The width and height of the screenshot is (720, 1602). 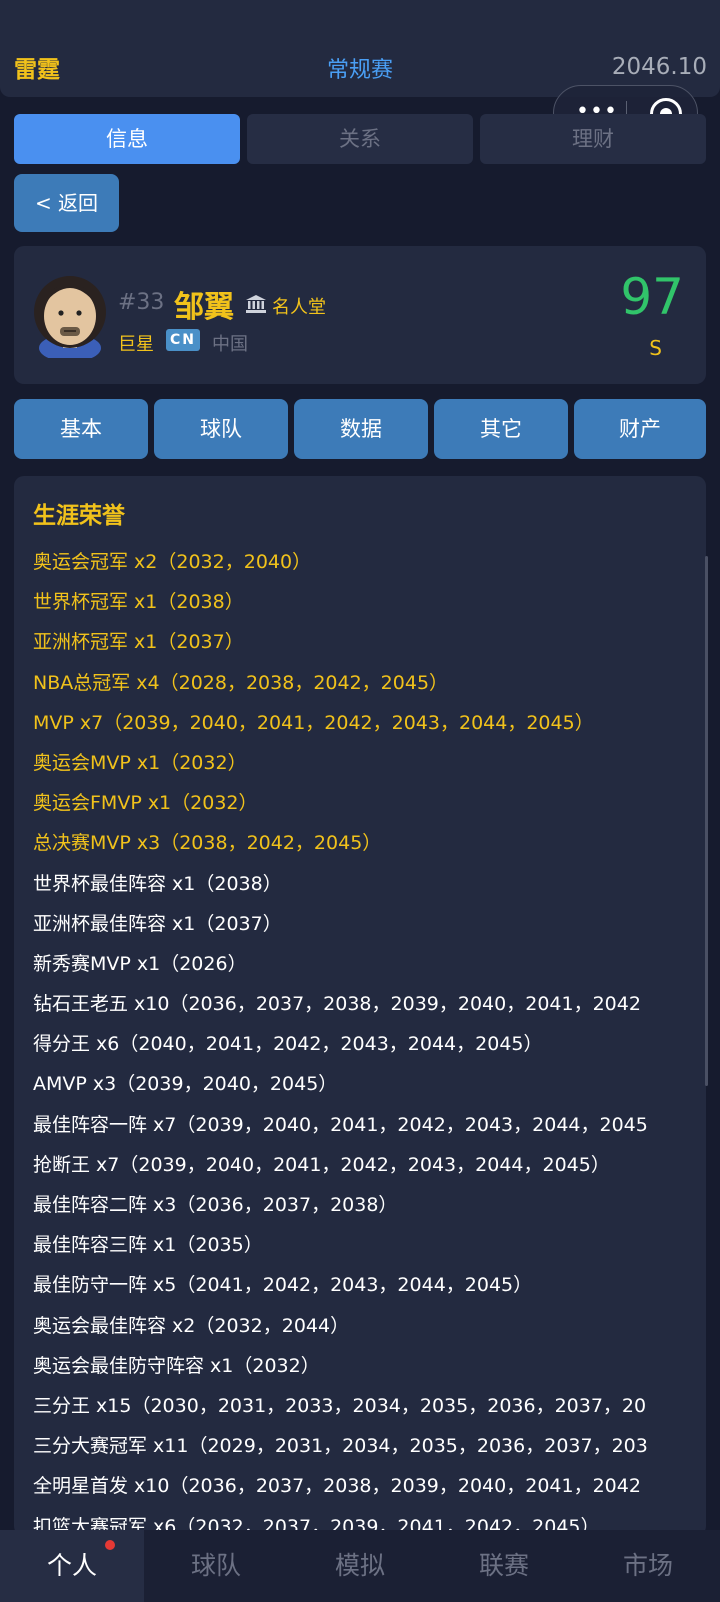 I want to click on honor-item: 新秀赛MVP x1（2026）, so click(x=140, y=963).